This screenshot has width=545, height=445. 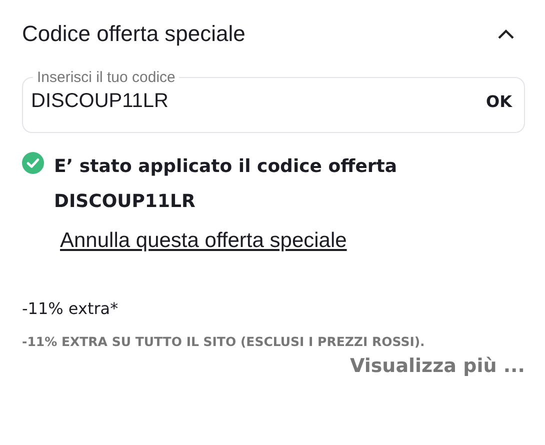 I want to click on offer-description: -11% EXTRA SU TUTTO IL SITO (ESCLUSI I PREZZI ROSSI)., so click(x=224, y=341).